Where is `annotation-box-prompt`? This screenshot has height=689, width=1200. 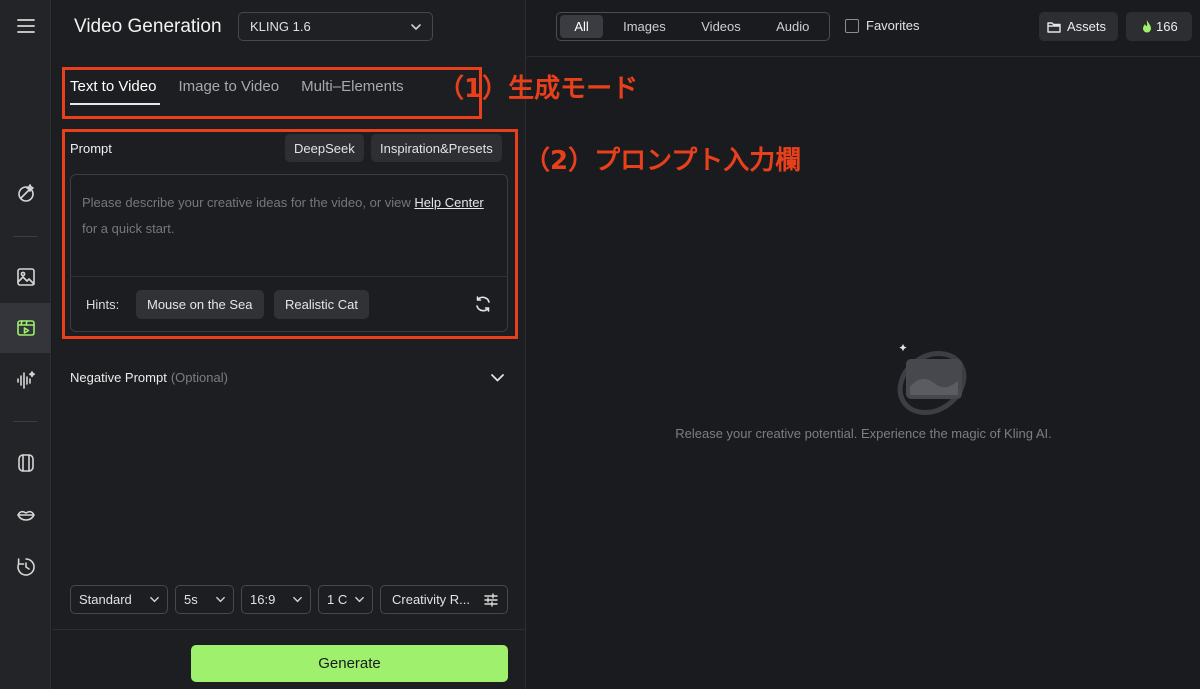 annotation-box-prompt is located at coordinates (290, 234).